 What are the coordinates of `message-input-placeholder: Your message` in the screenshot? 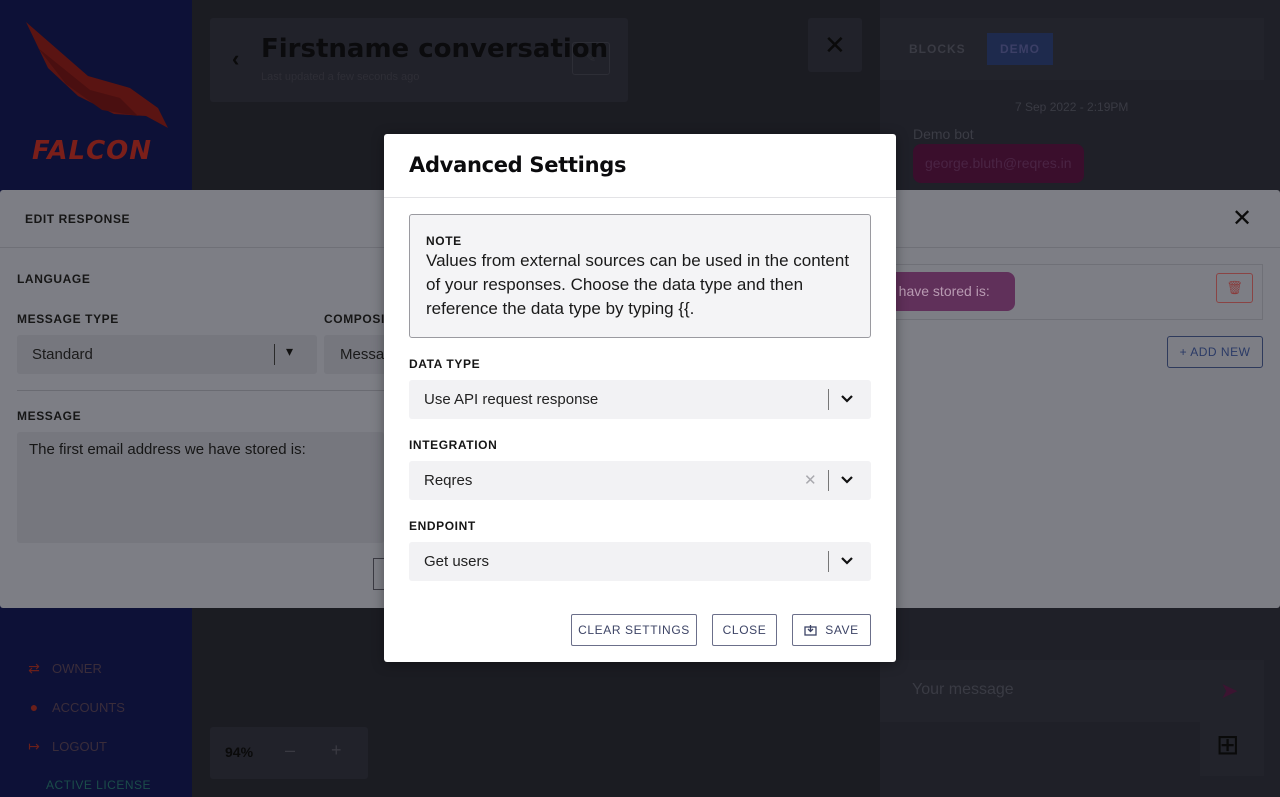 It's located at (963, 690).